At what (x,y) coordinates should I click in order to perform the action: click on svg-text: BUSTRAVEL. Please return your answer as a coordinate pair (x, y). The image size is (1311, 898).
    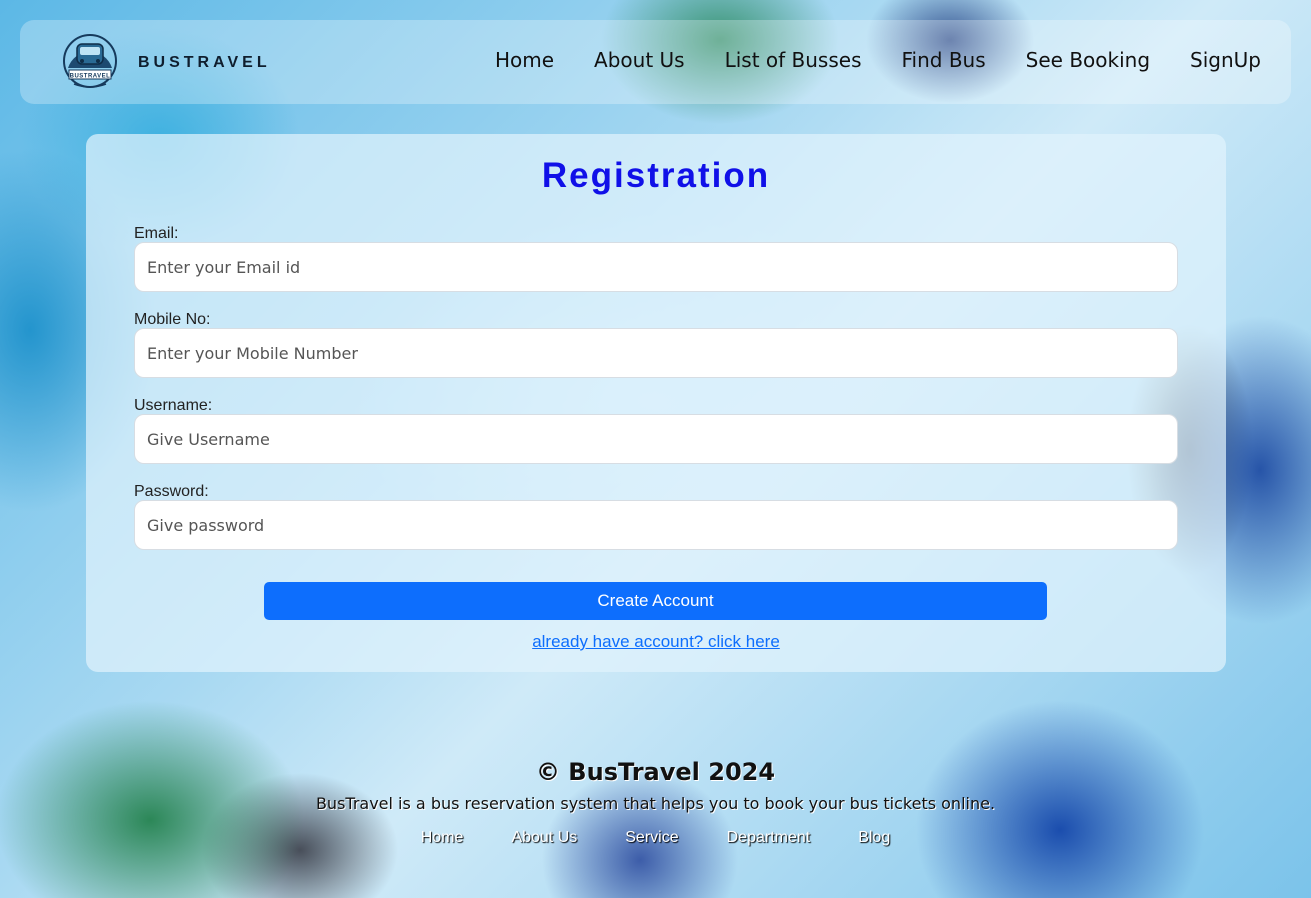
    Looking at the image, I should click on (90, 77).